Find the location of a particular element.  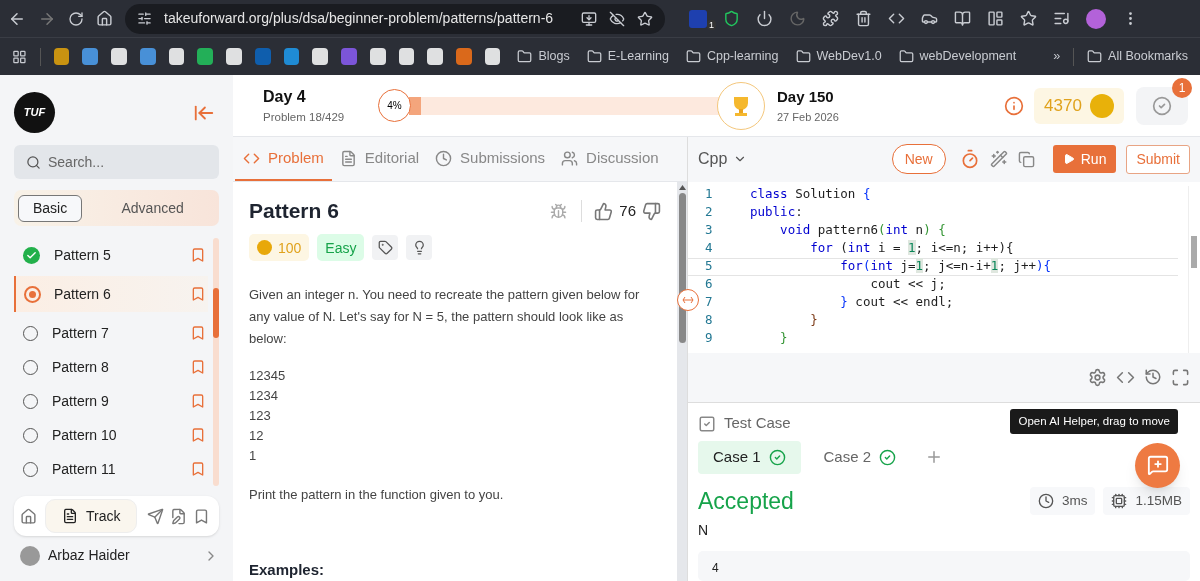

problem-item: Pattern 10 is located at coordinates (111, 435).